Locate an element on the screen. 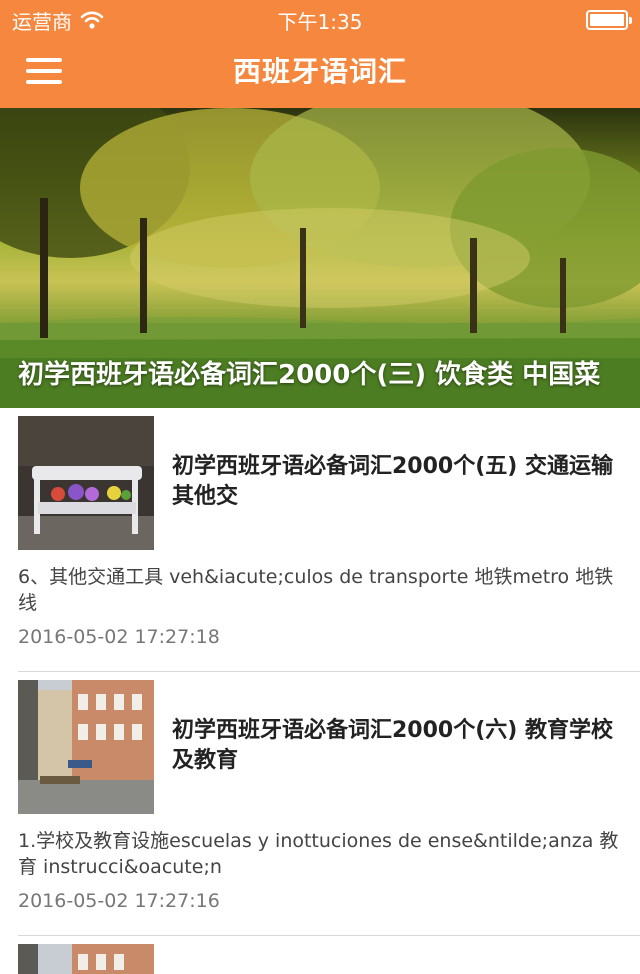  page-title: 西班牙语词汇 is located at coordinates (319, 71).